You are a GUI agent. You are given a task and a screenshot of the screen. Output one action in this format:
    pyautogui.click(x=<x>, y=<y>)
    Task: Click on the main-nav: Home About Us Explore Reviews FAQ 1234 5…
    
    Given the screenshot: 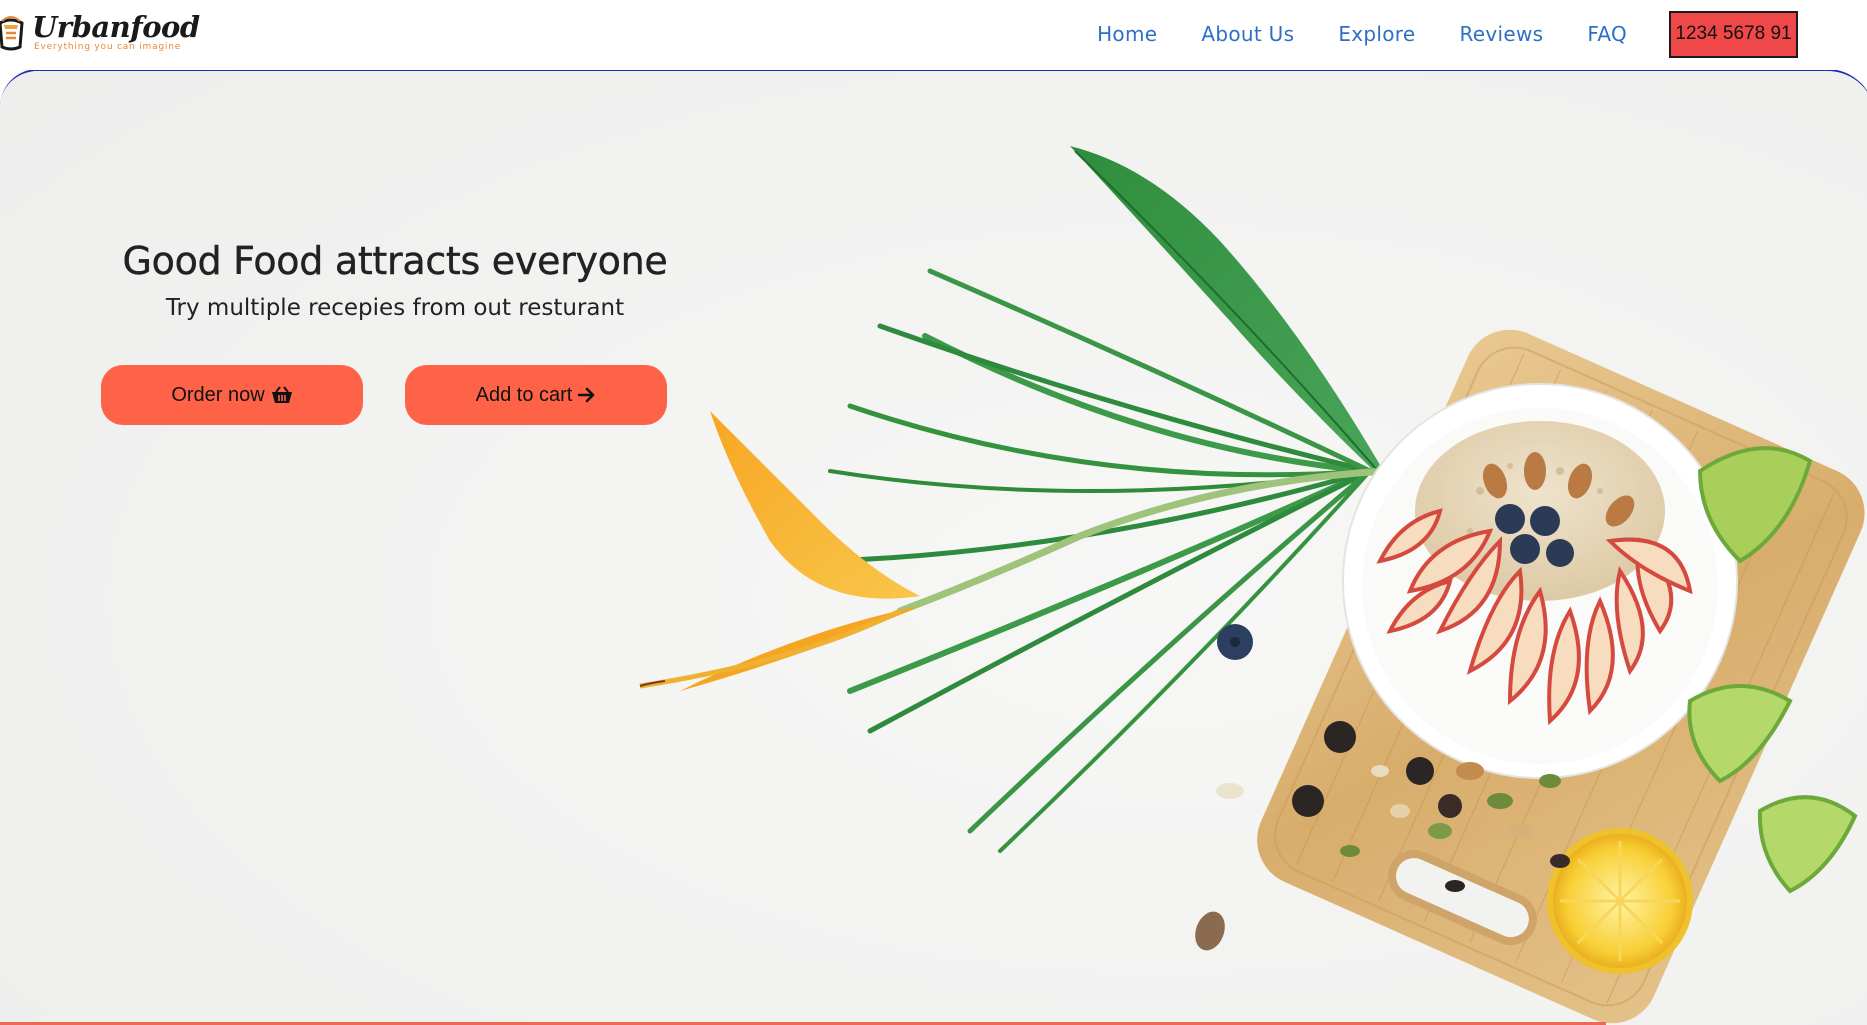 What is the action you would take?
    pyautogui.click(x=1471, y=34)
    